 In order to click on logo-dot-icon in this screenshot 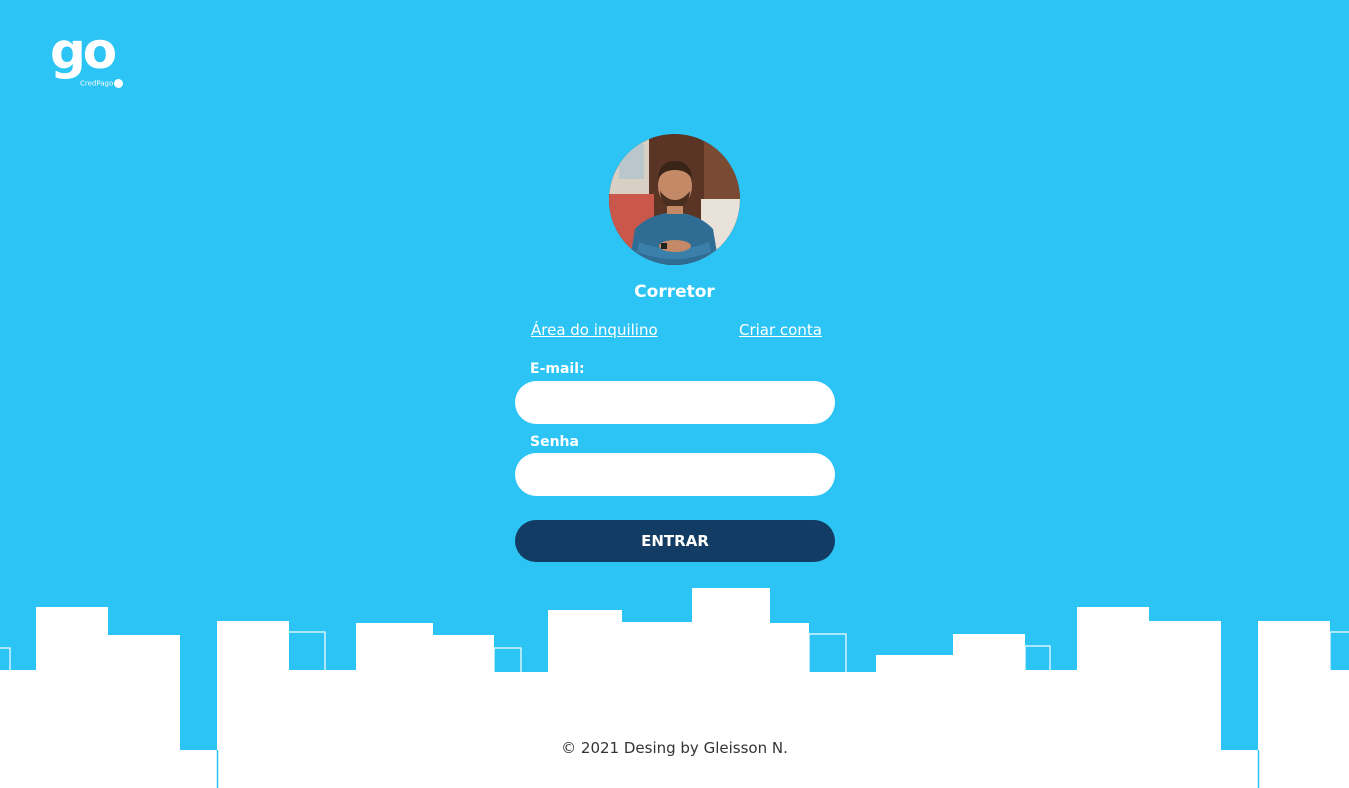, I will do `click(119, 83)`.